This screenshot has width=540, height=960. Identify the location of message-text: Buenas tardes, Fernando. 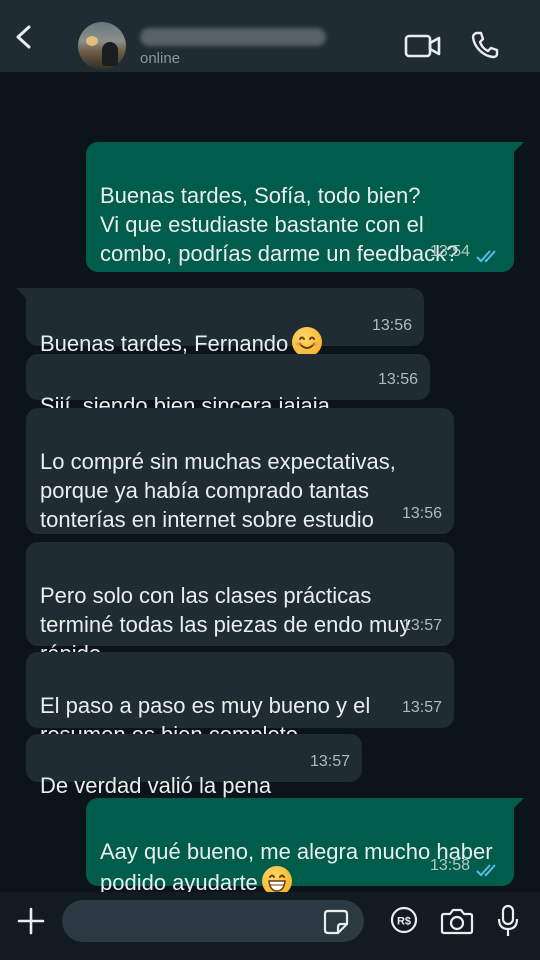
(164, 343).